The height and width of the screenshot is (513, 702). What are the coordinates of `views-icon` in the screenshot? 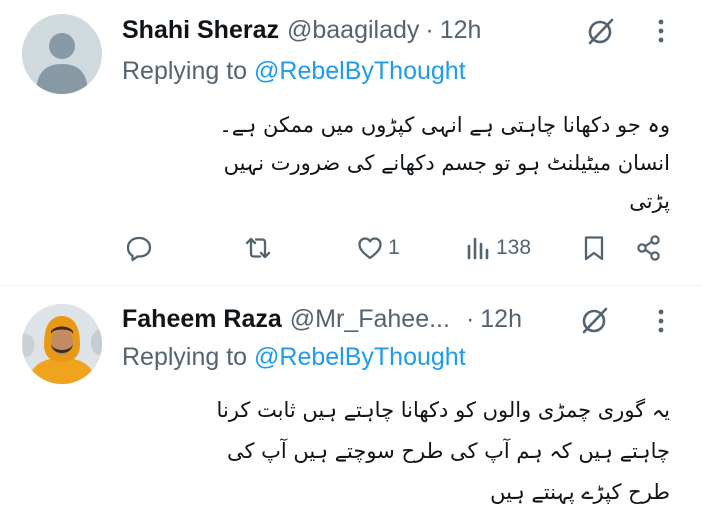 It's located at (478, 248).